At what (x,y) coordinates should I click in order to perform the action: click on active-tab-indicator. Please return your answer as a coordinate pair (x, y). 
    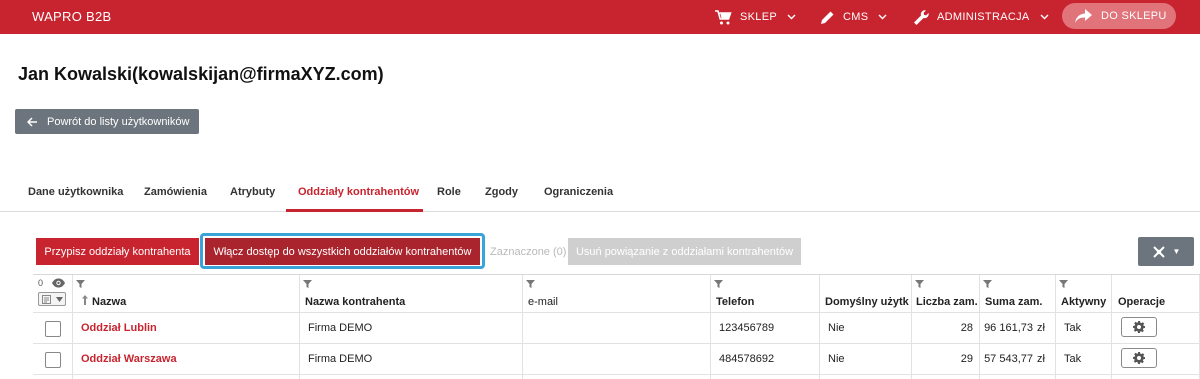
    Looking at the image, I should click on (354, 210).